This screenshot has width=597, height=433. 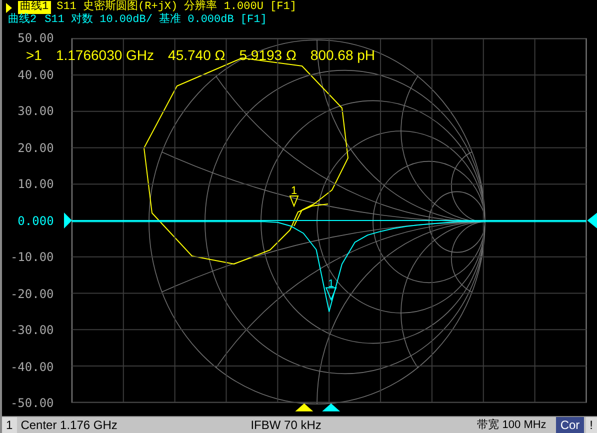 I want to click on y-axis-label: -10.00, so click(x=32, y=257).